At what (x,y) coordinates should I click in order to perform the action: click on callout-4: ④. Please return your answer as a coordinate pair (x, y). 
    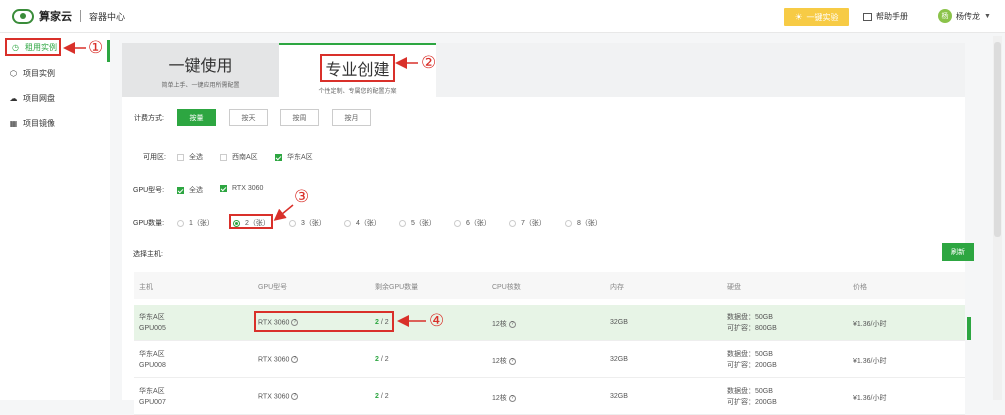
    Looking at the image, I should click on (437, 320).